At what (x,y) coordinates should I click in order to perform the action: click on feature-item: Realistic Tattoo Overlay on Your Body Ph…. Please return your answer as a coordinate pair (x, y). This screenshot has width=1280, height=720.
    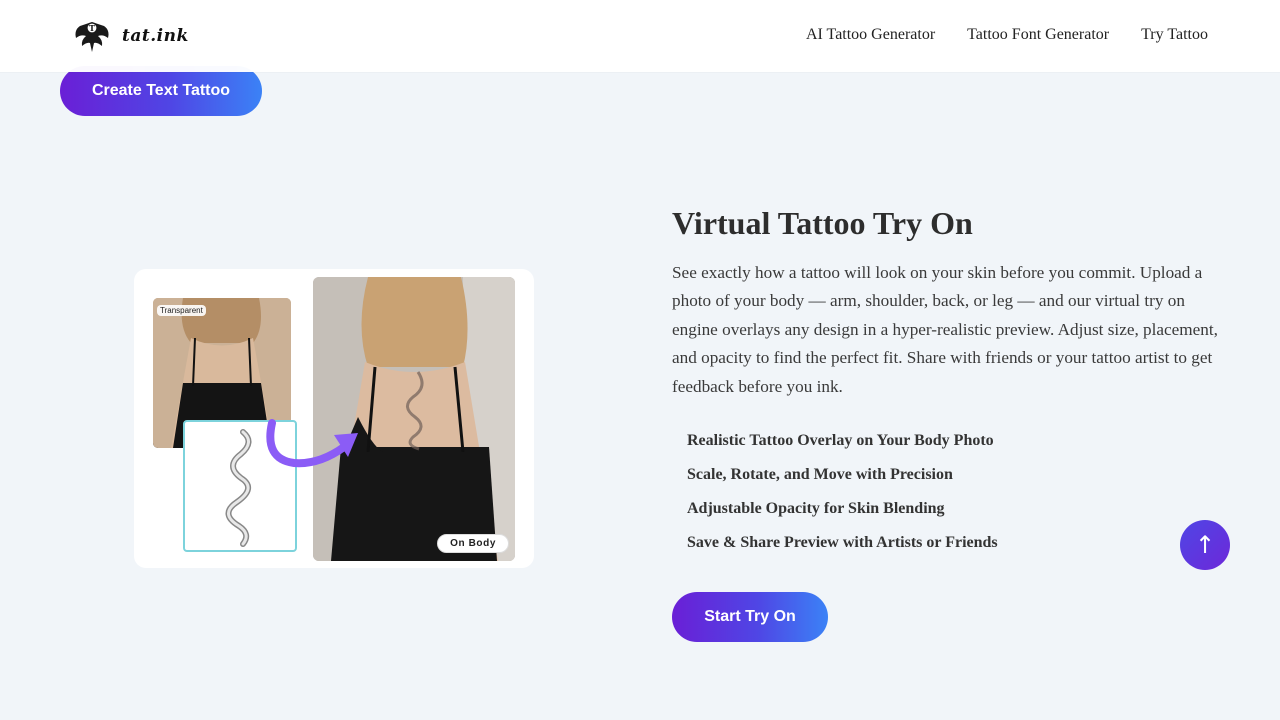
    Looking at the image, I should click on (840, 440).